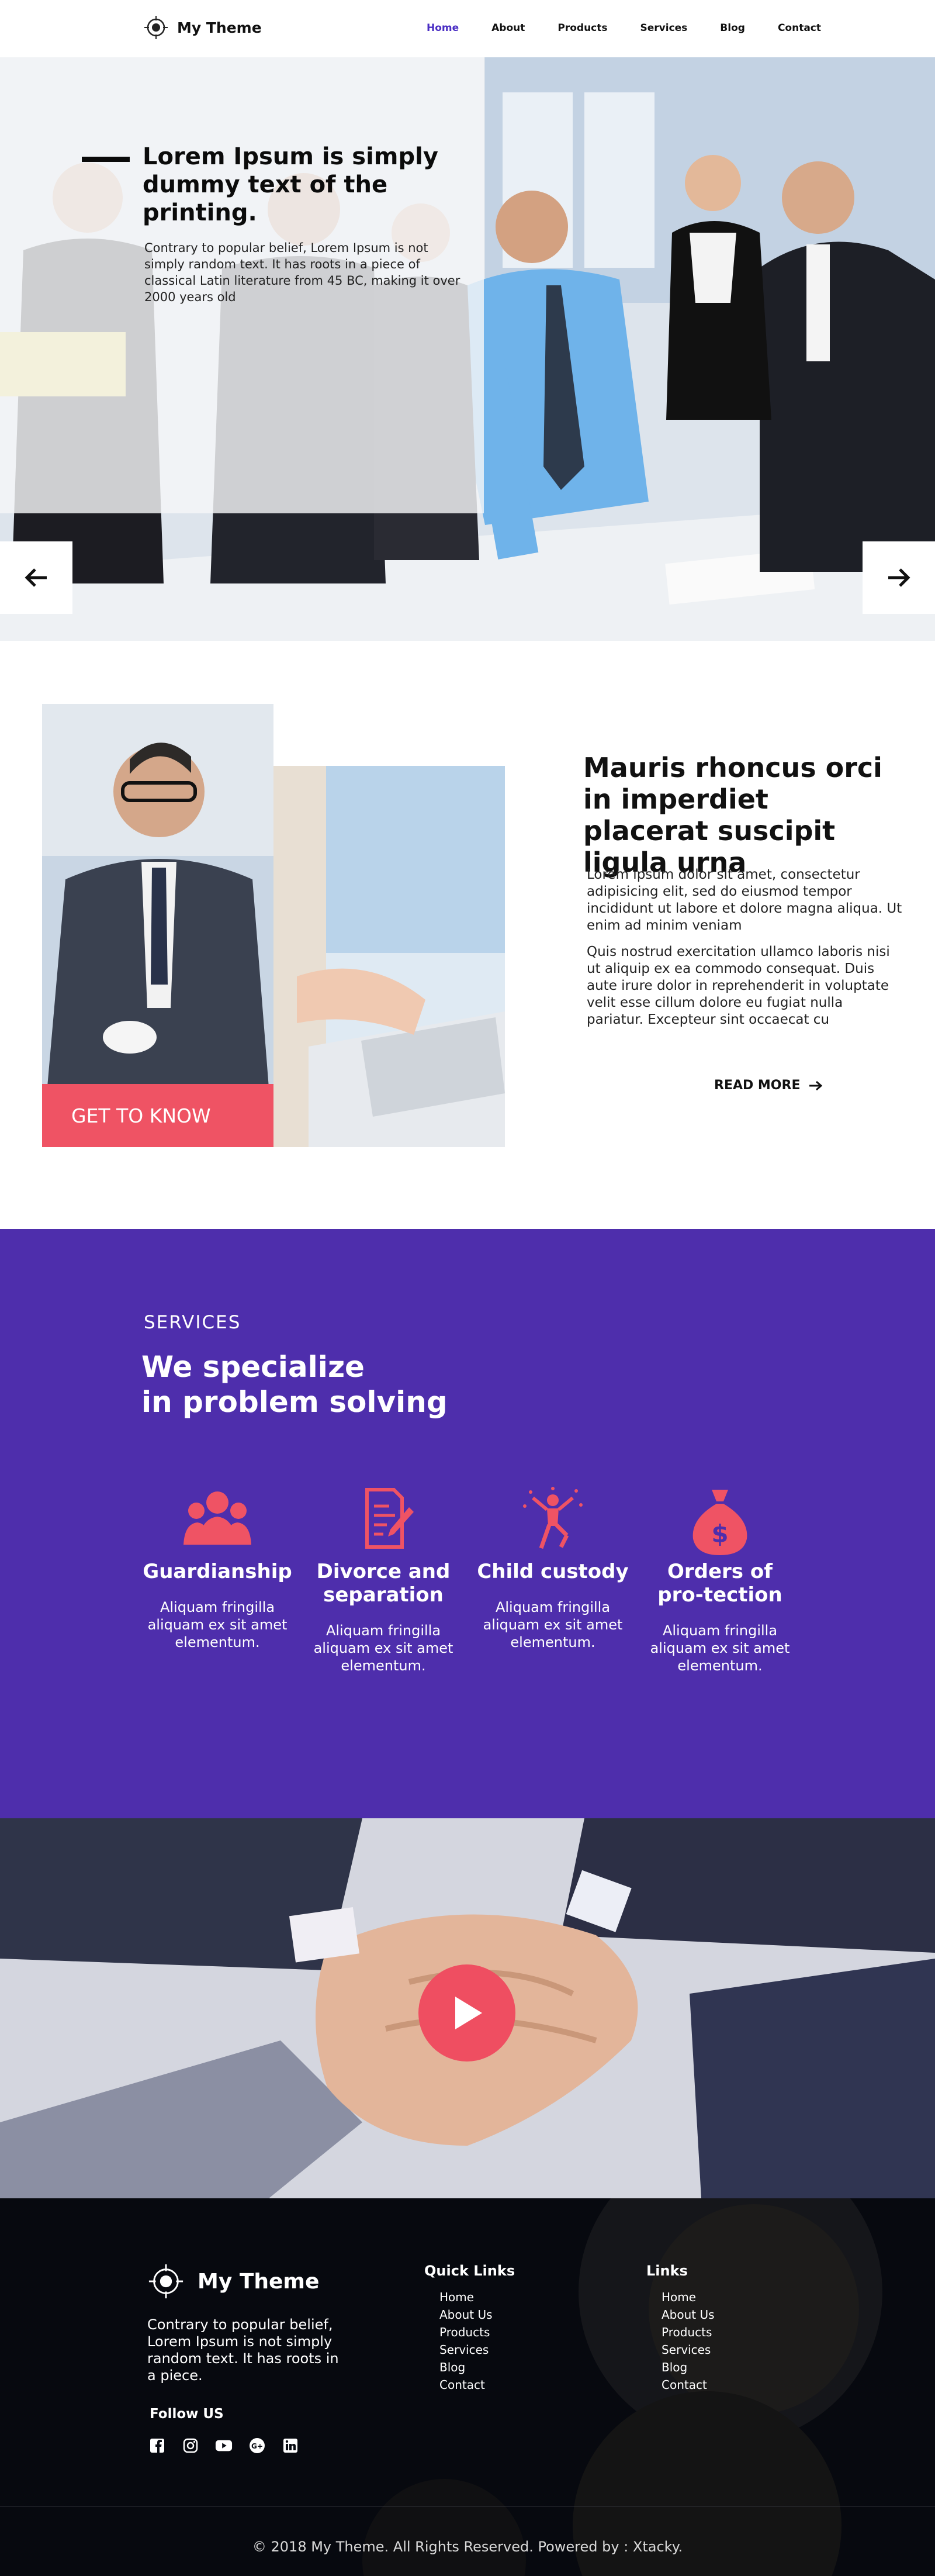 The height and width of the screenshot is (2576, 935). Describe the element at coordinates (719, 1584) in the screenshot. I see `service-name: Orders of pro-tection` at that location.